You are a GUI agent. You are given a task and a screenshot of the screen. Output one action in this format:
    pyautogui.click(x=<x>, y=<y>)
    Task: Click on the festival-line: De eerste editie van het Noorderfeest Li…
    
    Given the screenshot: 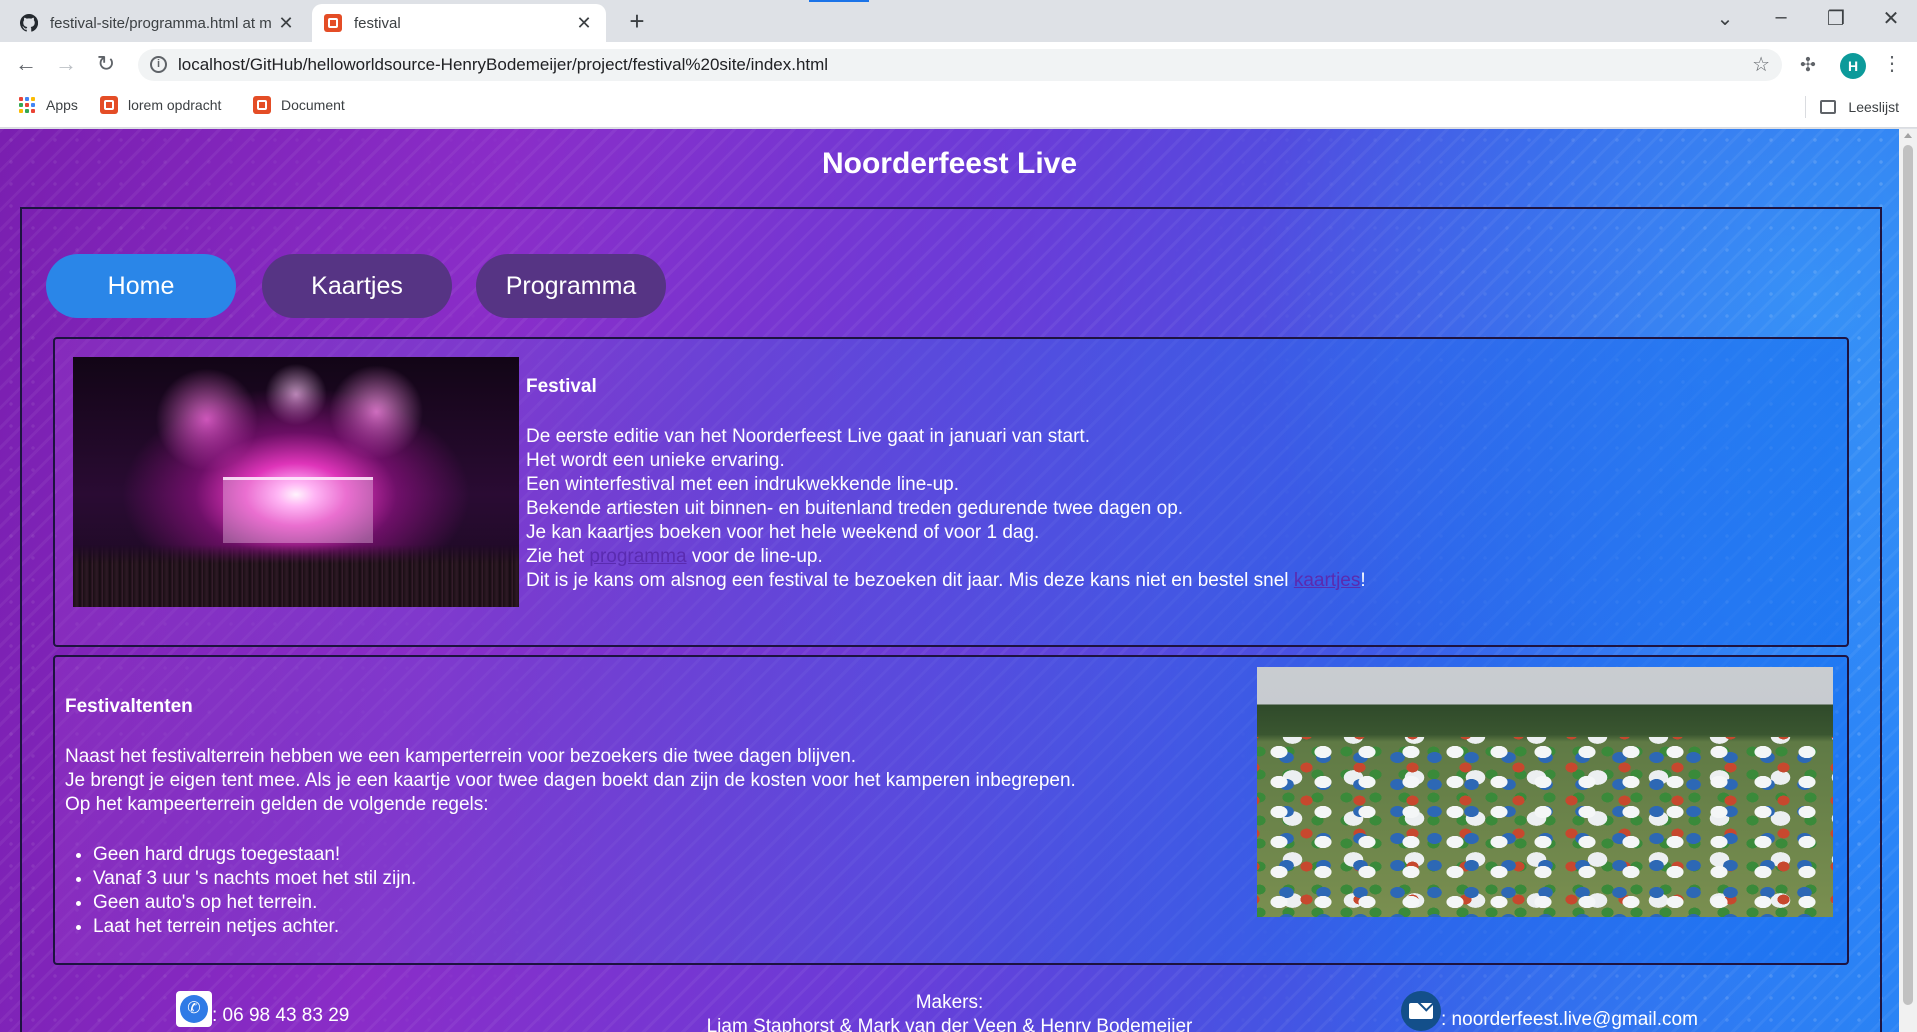 What is the action you would take?
    pyautogui.click(x=808, y=436)
    